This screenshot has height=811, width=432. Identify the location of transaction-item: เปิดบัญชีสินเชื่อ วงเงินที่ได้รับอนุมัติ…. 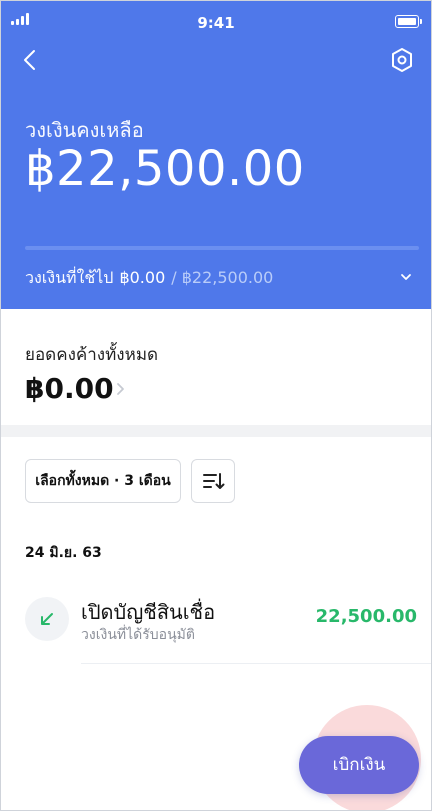
(216, 629).